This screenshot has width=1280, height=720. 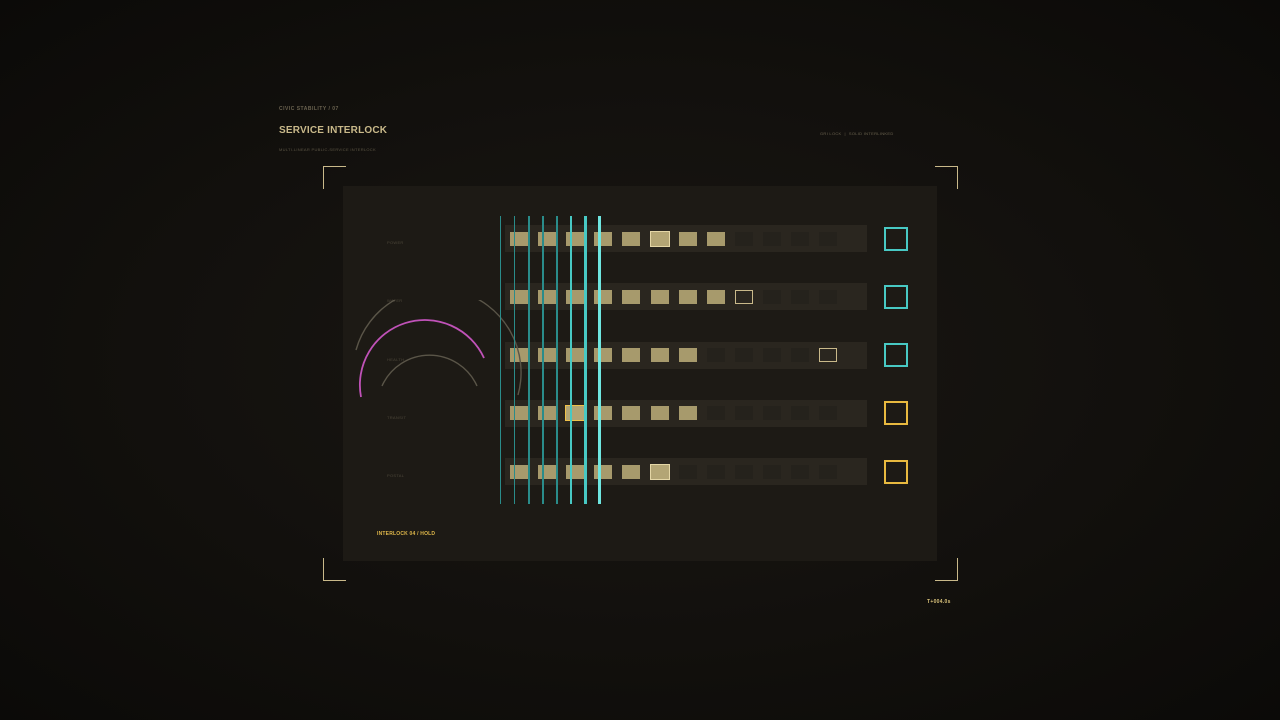 I want to click on page-subtitle: MULTI-LINEAR PUBLIC-SERVICE INTERLOCK, so click(x=327, y=149).